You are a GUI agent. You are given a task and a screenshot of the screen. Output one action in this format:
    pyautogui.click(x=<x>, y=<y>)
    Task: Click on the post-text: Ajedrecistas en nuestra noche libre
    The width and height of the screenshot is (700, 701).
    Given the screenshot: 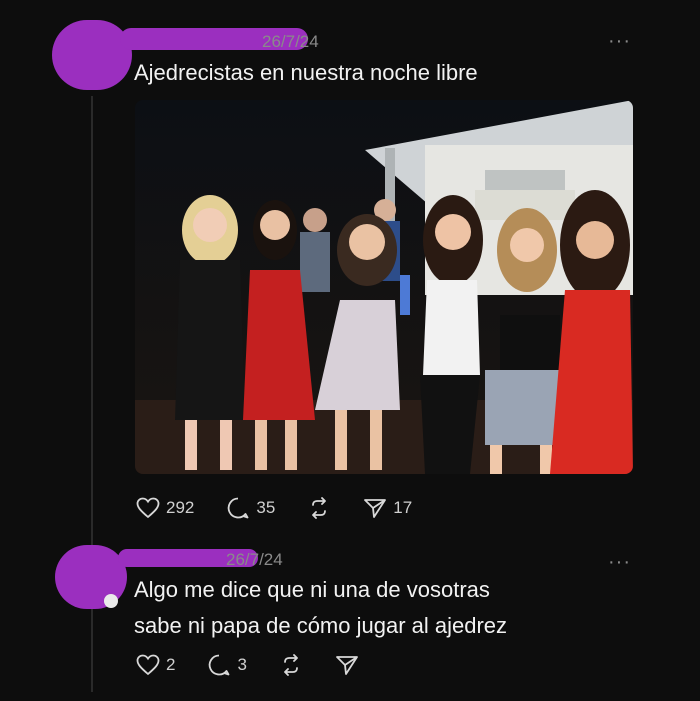 What is the action you would take?
    pyautogui.click(x=306, y=72)
    